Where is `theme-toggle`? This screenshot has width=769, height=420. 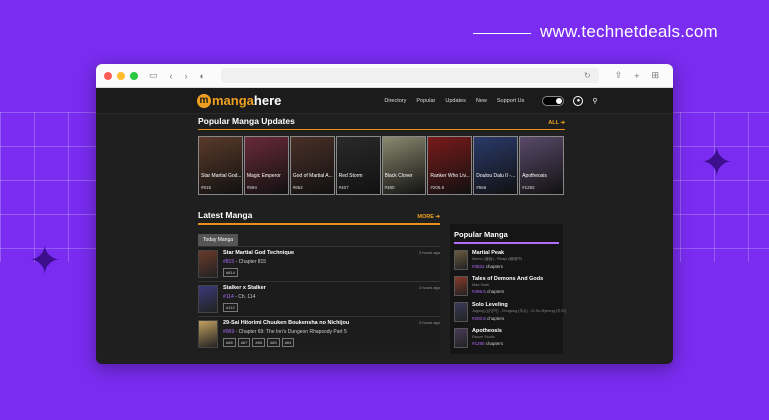 theme-toggle is located at coordinates (553, 100).